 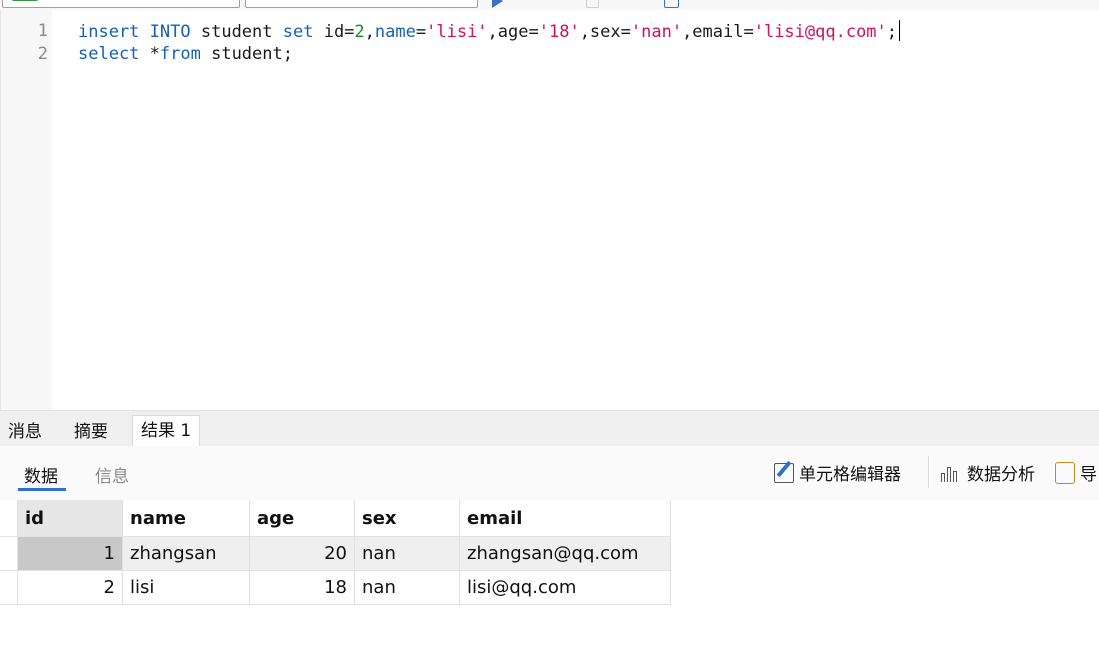 I want to click on sql-text: ,sex=, so click(x=605, y=32).